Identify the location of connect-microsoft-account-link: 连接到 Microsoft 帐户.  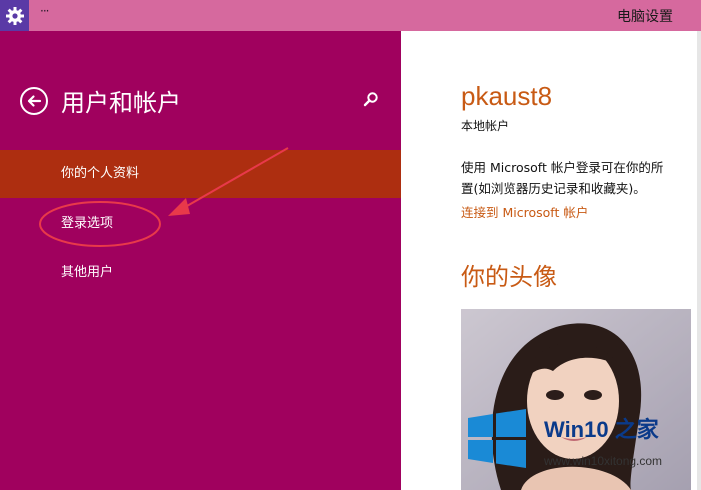
(524, 211).